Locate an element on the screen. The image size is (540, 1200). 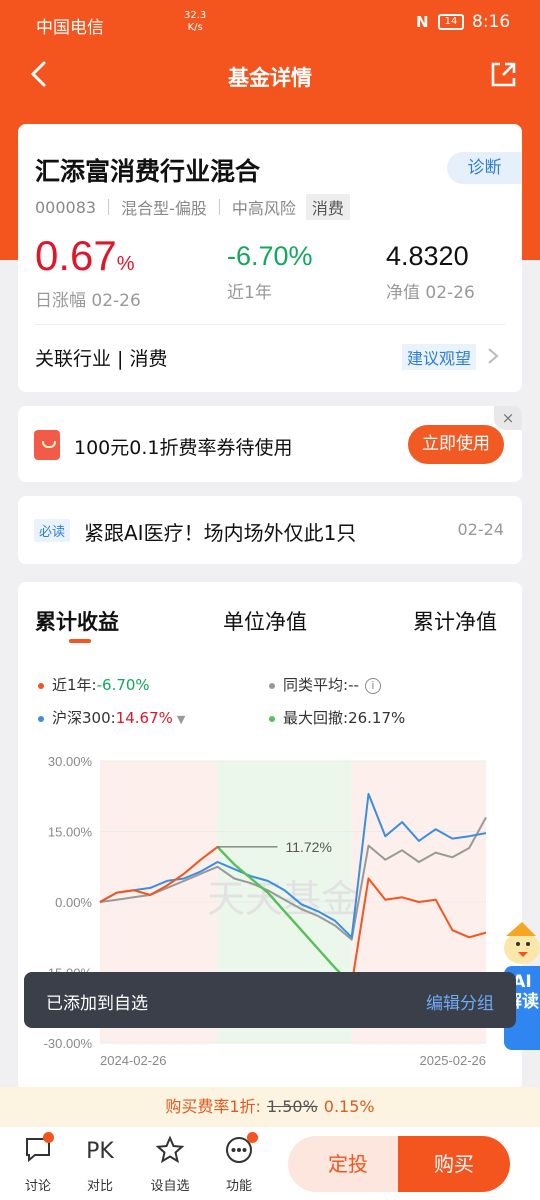
year-change: -6.70% 近1年 is located at coordinates (270, 272).